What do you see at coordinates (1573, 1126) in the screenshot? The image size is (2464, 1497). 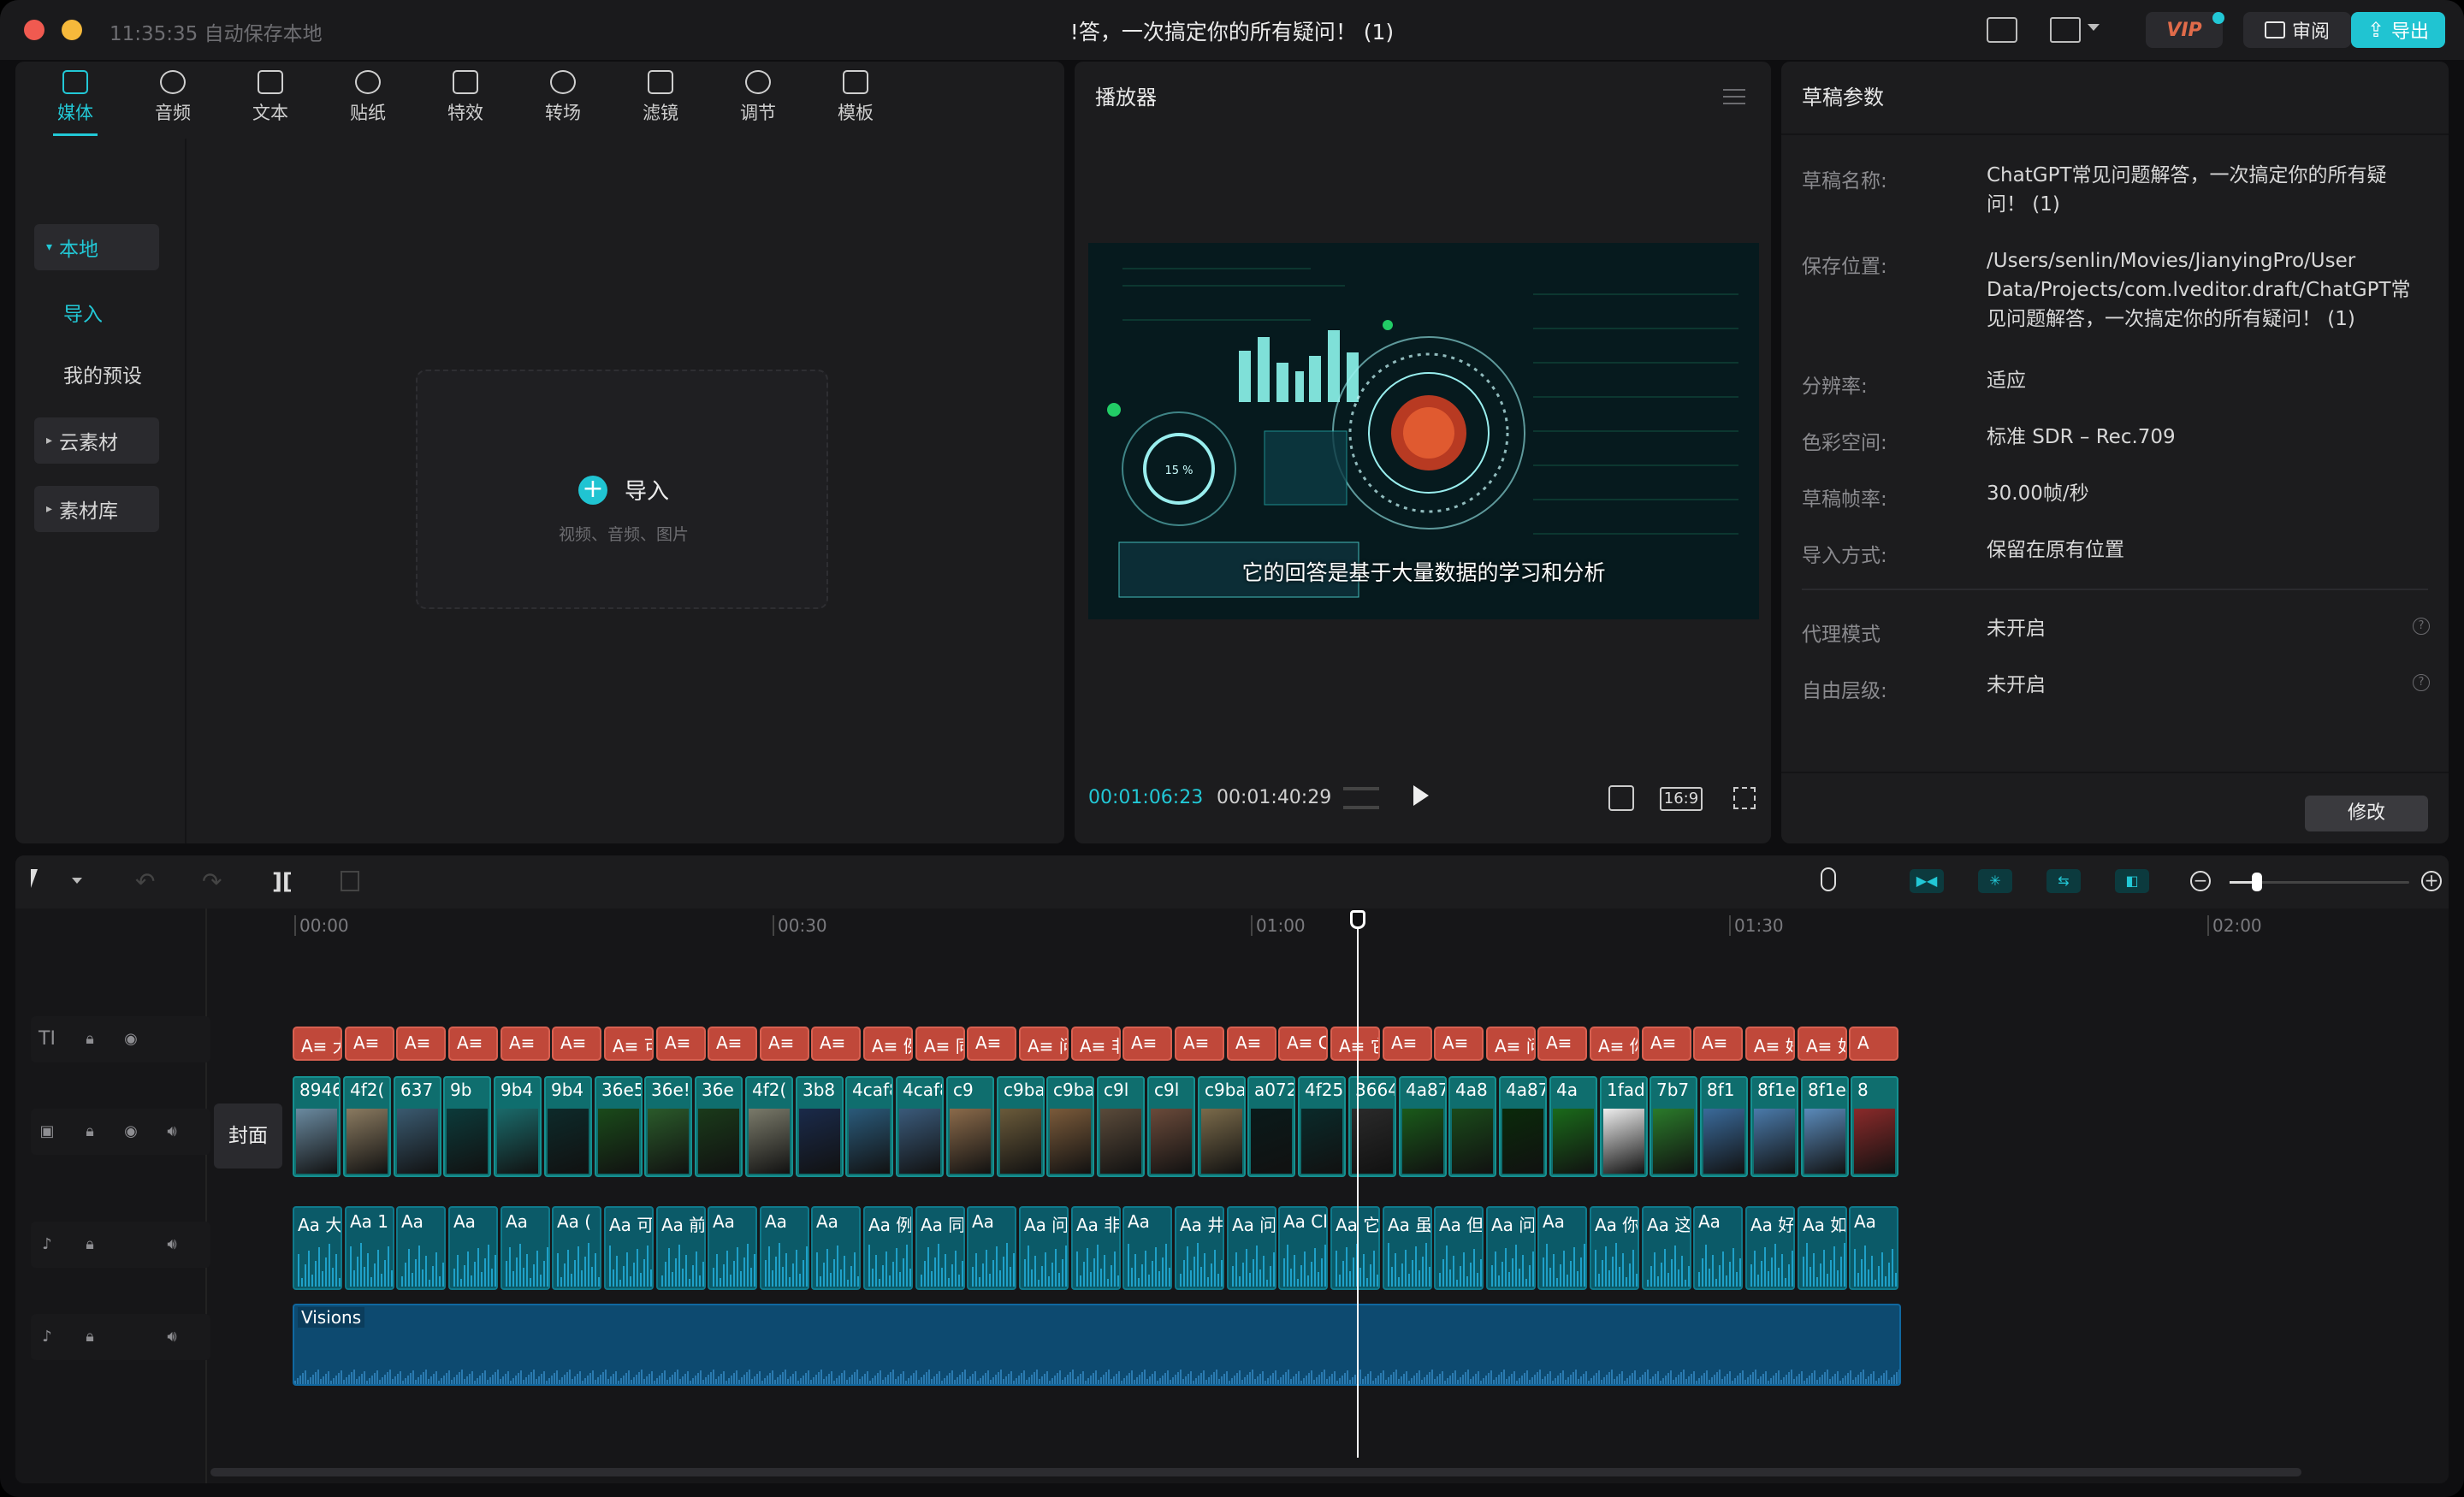 I see `video-clip: 4a` at bounding box center [1573, 1126].